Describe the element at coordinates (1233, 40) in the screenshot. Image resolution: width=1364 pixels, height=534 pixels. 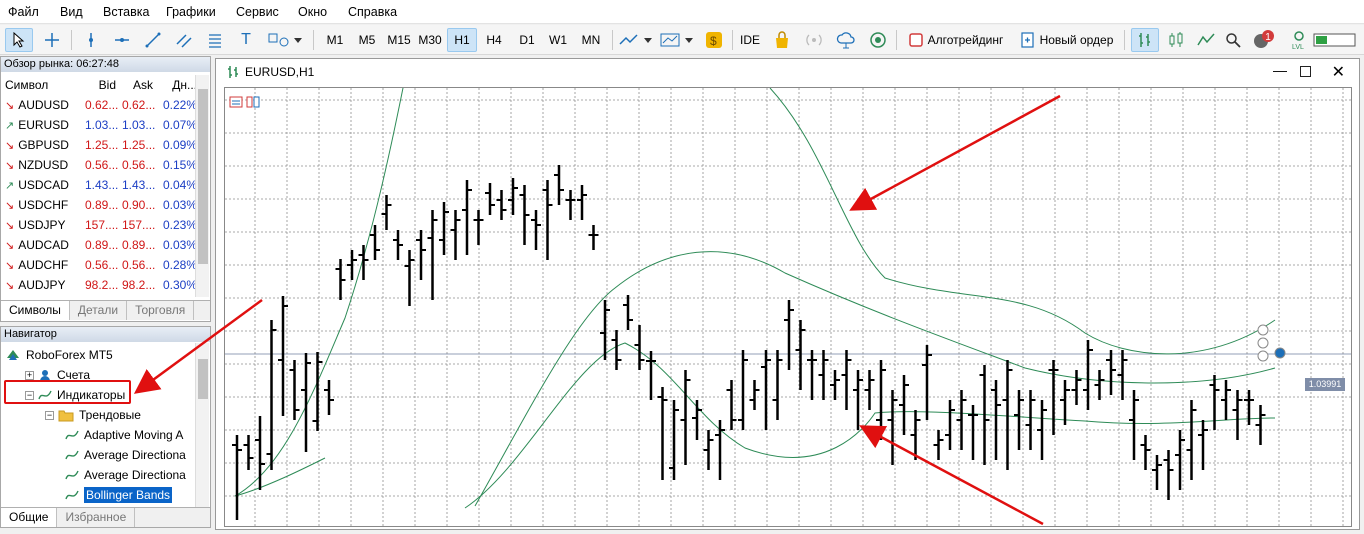
I see `search-icon` at that location.